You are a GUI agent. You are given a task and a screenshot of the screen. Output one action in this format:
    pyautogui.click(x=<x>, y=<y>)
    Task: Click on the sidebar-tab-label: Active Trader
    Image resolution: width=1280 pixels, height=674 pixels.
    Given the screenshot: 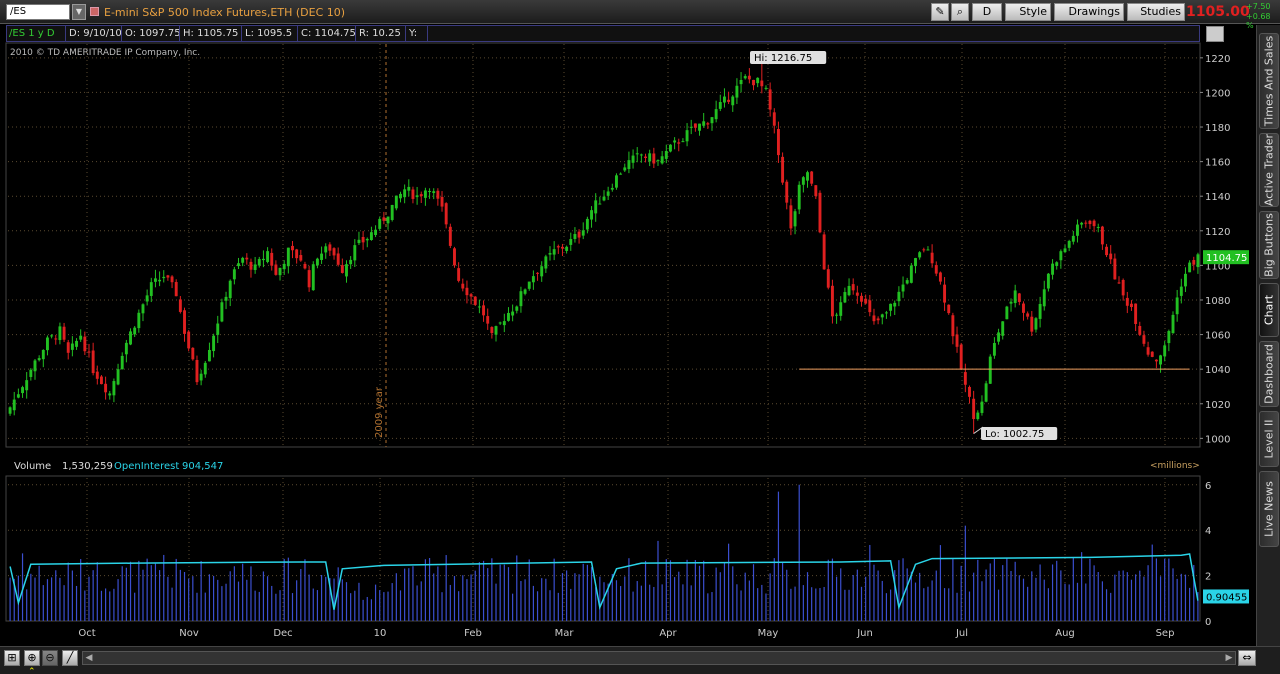 What is the action you would take?
    pyautogui.click(x=1269, y=170)
    